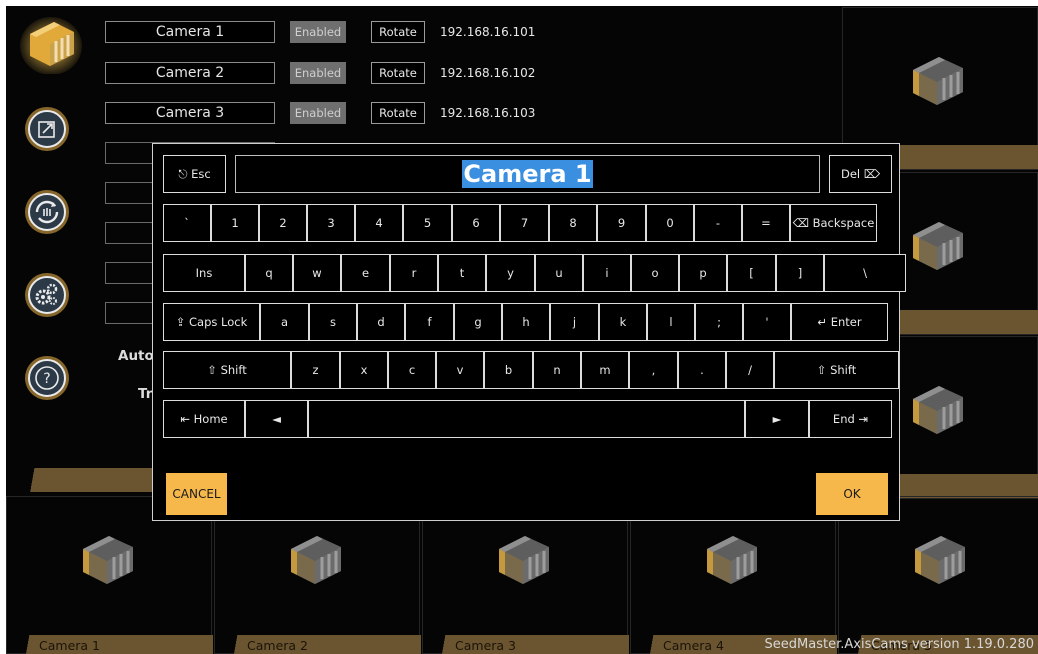 The height and width of the screenshot is (654, 1038). What do you see at coordinates (235, 223) in the screenshot?
I see `key: 1` at bounding box center [235, 223].